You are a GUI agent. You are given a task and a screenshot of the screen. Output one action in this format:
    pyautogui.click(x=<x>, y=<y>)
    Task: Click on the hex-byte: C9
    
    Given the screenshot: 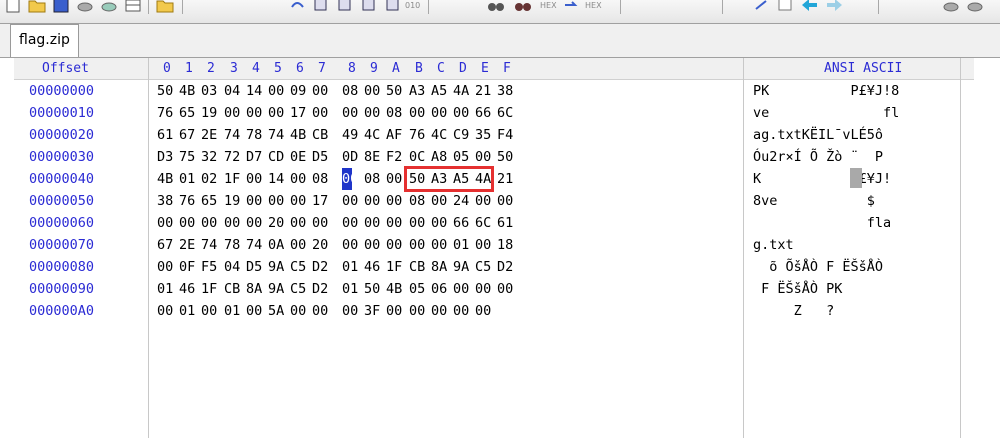 What is the action you would take?
    pyautogui.click(x=463, y=135)
    